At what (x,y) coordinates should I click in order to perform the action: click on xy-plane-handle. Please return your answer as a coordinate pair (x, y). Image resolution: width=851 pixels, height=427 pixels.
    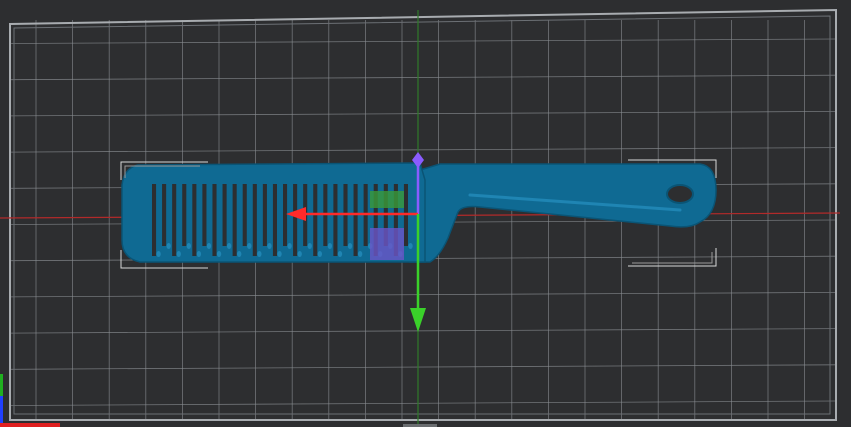
    Looking at the image, I should click on (387, 199).